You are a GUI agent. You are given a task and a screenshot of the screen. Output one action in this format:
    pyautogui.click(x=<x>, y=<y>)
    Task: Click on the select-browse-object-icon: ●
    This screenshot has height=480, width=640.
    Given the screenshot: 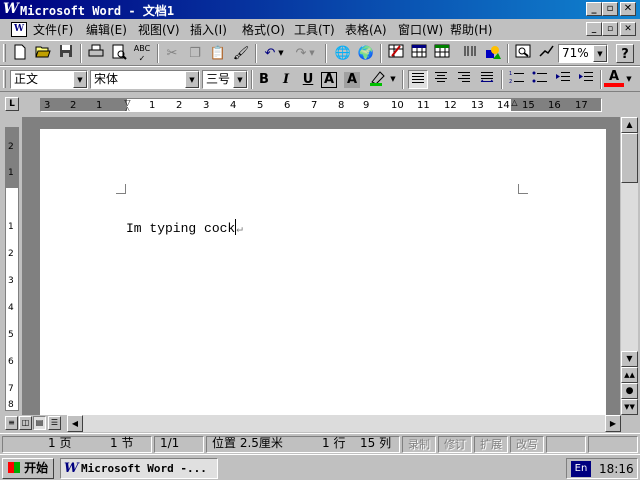 What is the action you would take?
    pyautogui.click(x=629, y=391)
    